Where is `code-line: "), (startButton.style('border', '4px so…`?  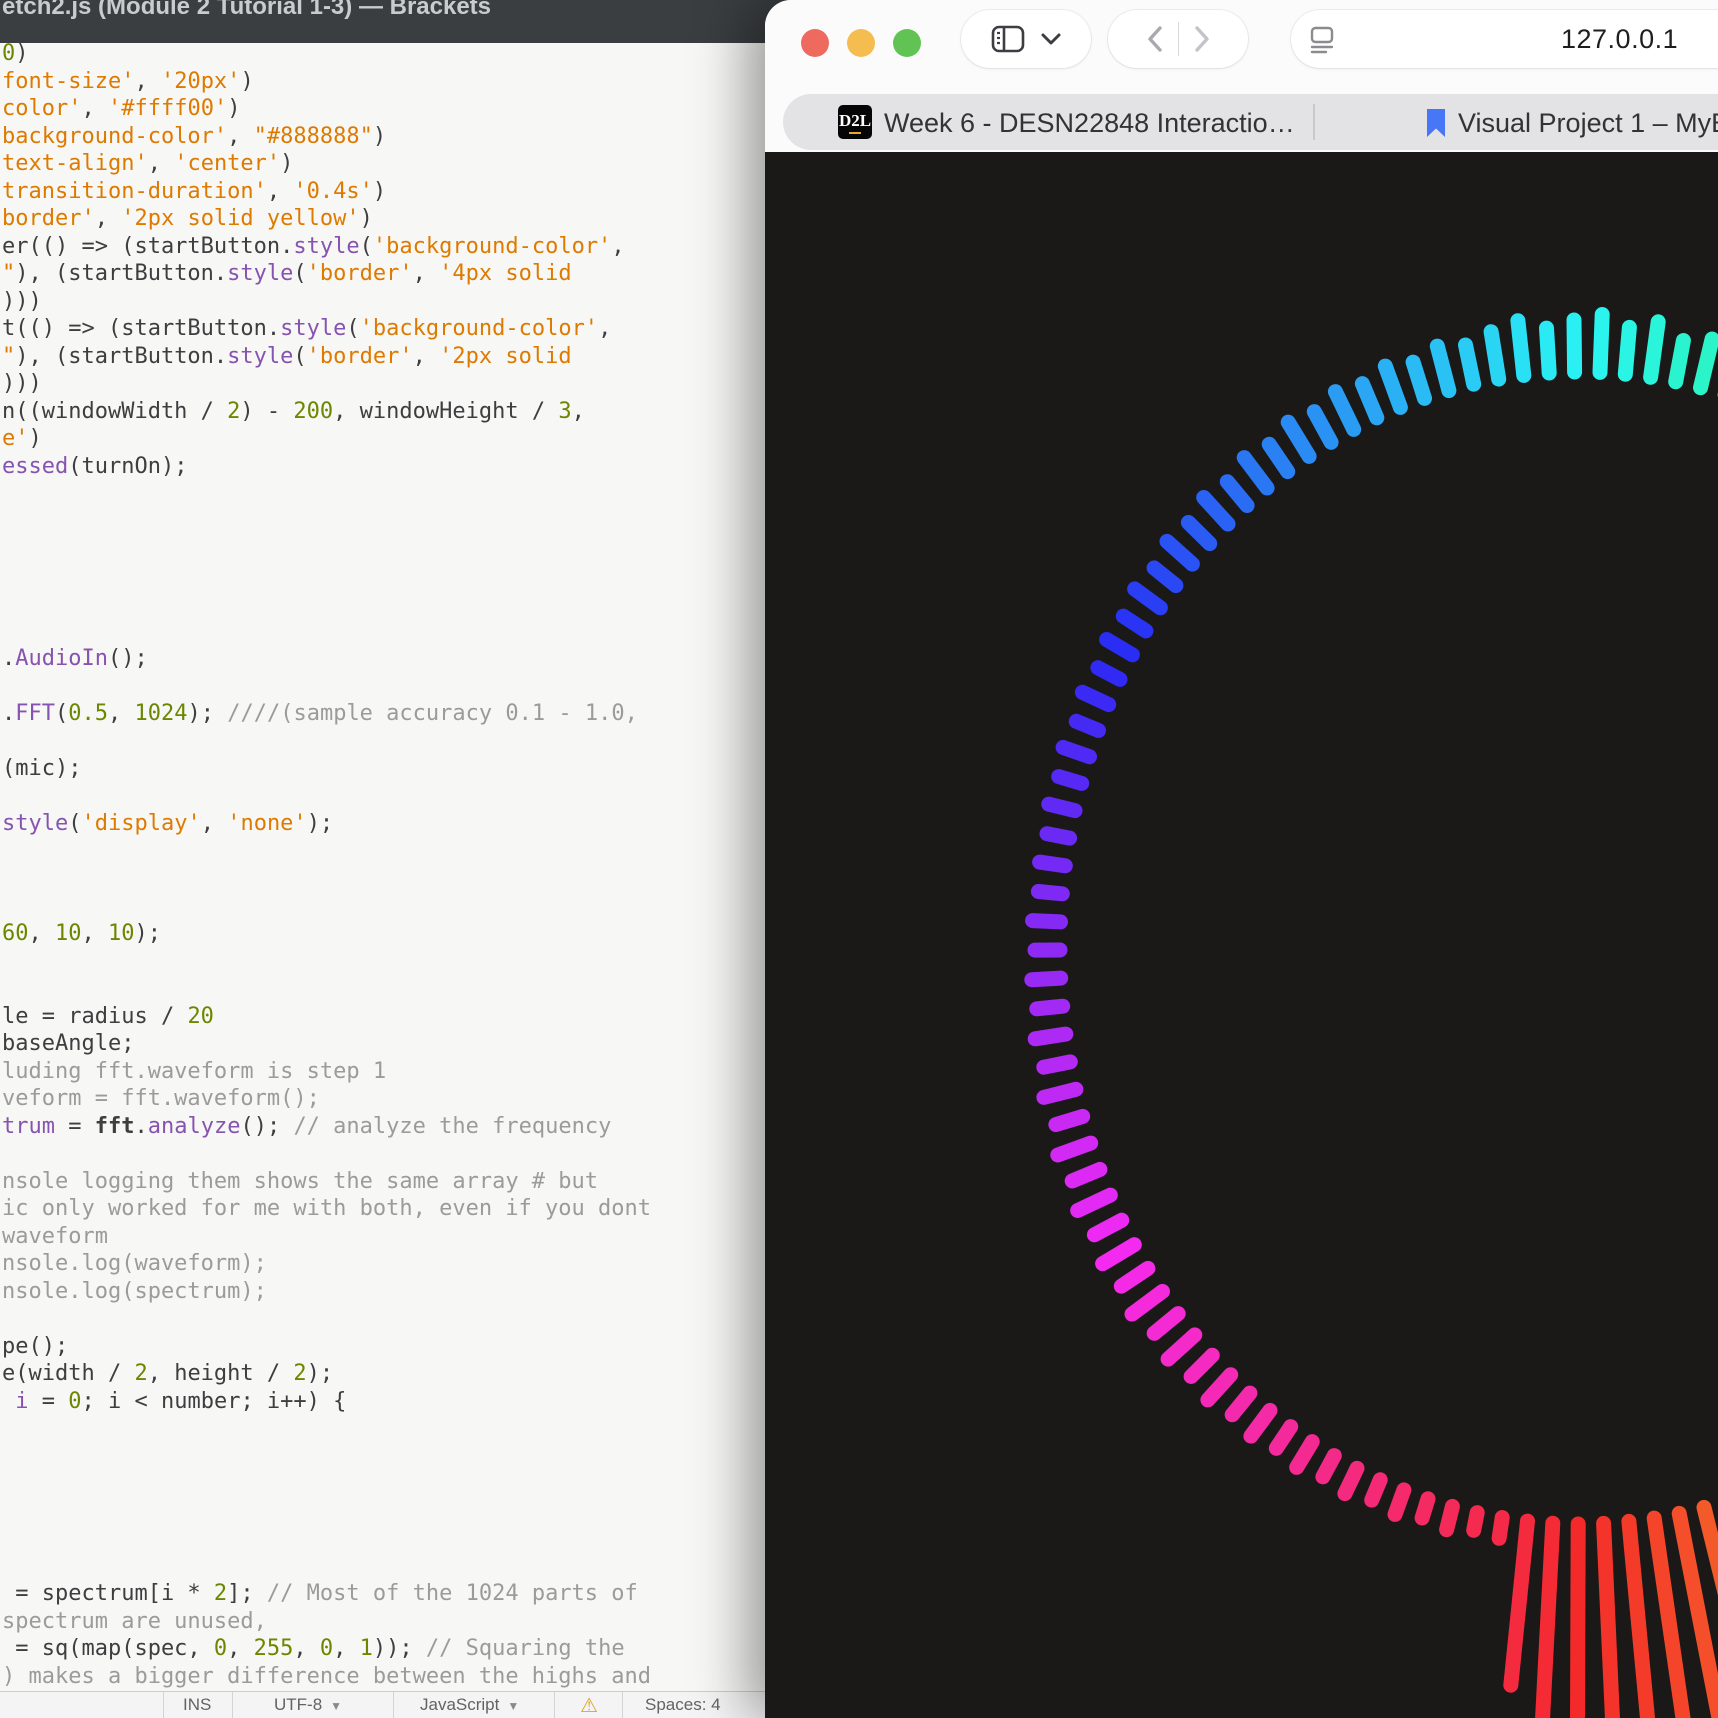 code-line: "), (startButton.style('border', '4px so… is located at coordinates (382, 274).